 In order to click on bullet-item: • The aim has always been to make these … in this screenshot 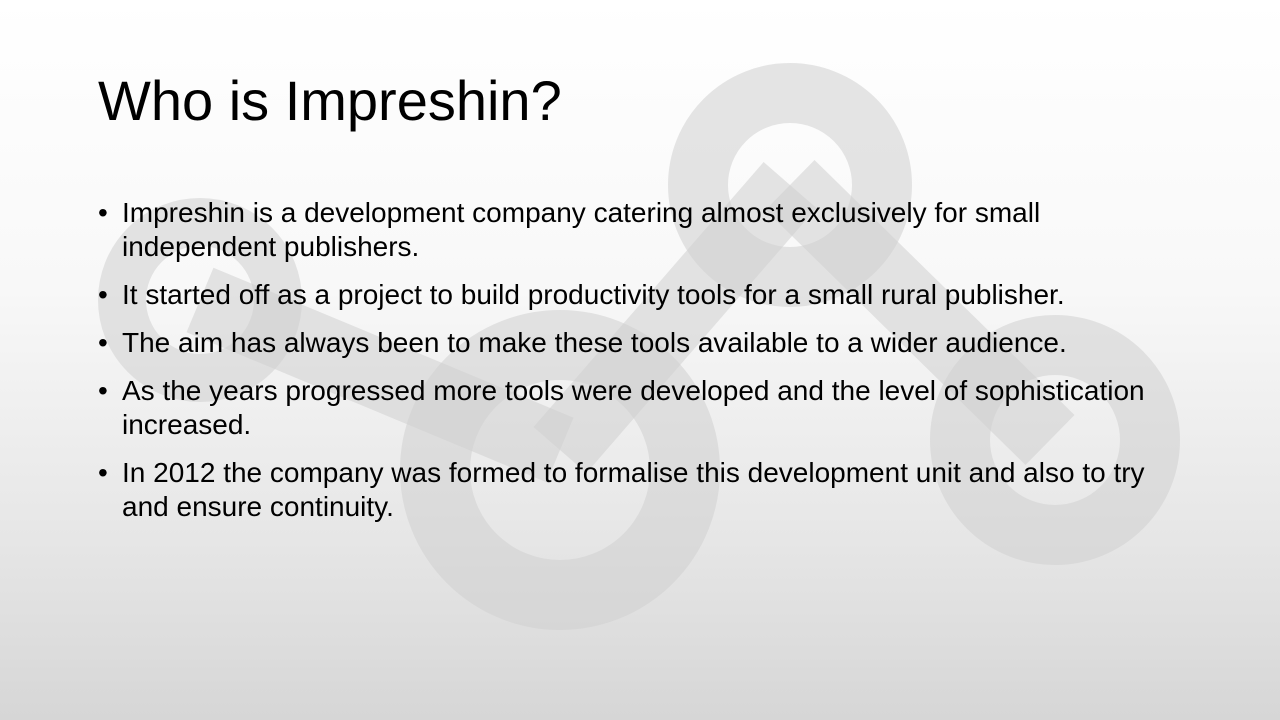, I will do `click(648, 343)`.